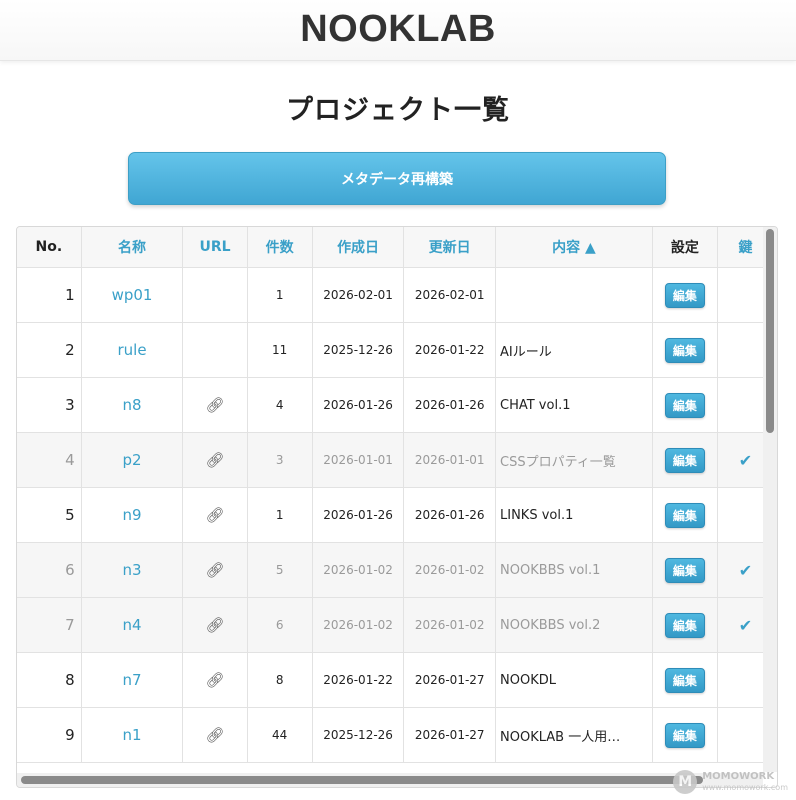 The image size is (796, 800). I want to click on project-name-link: p2, so click(132, 460).